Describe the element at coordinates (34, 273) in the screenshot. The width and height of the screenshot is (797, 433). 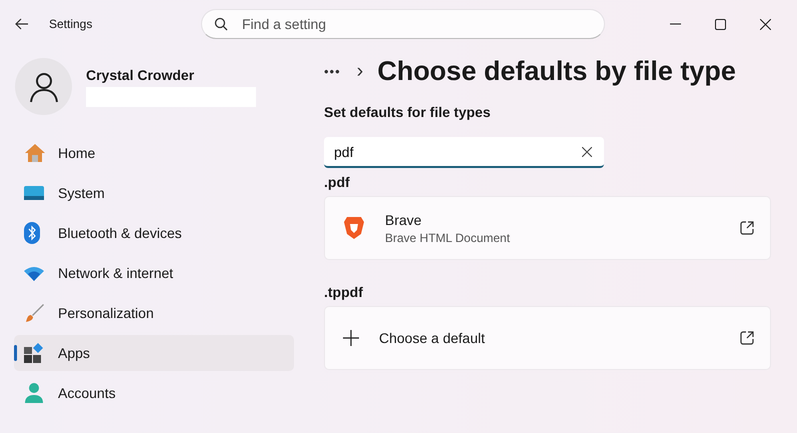
I see `wifi-icon` at that location.